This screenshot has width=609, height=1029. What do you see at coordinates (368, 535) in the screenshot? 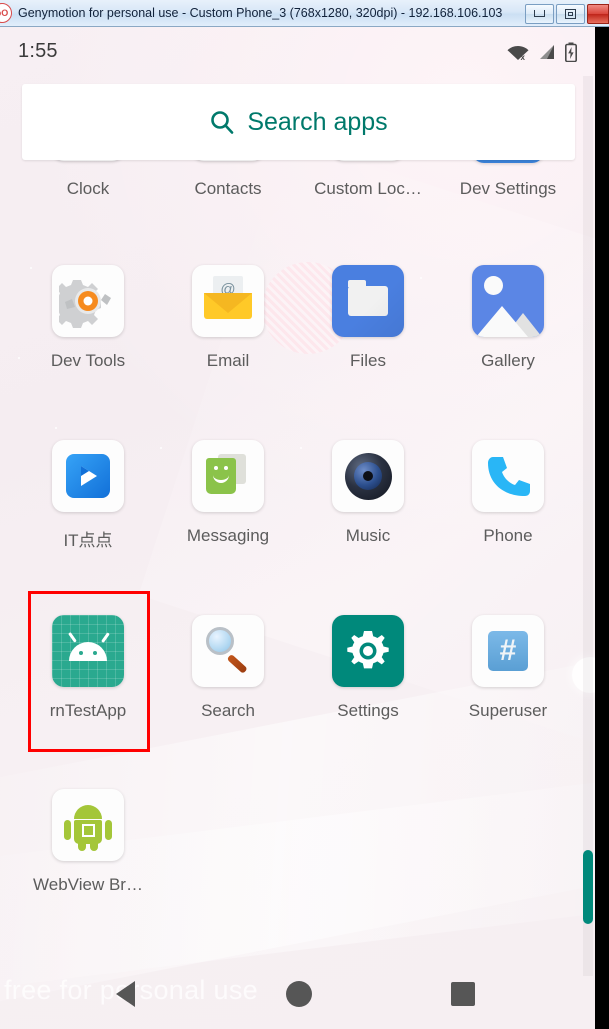
I see `app-label: Music` at bounding box center [368, 535].